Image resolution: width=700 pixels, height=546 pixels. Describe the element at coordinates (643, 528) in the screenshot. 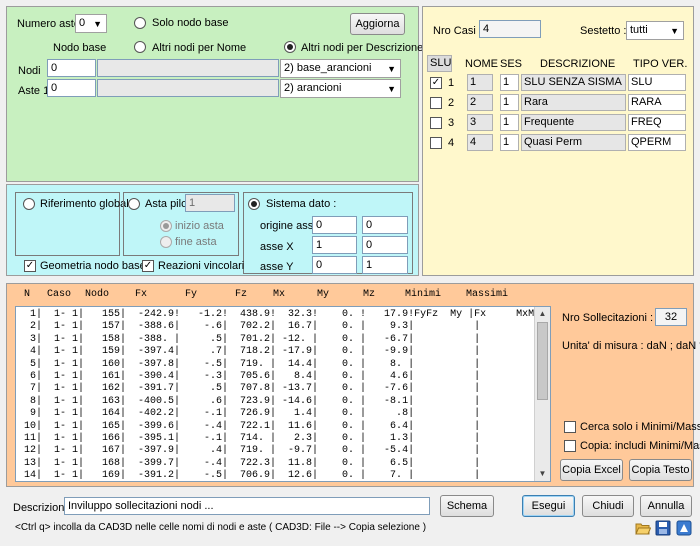

I see `open-folder-icon` at that location.